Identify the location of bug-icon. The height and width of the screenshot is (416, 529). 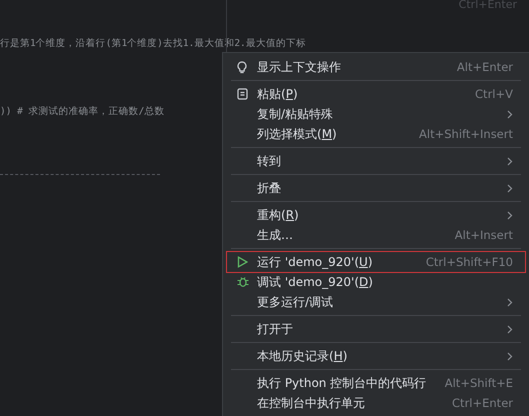
(243, 282).